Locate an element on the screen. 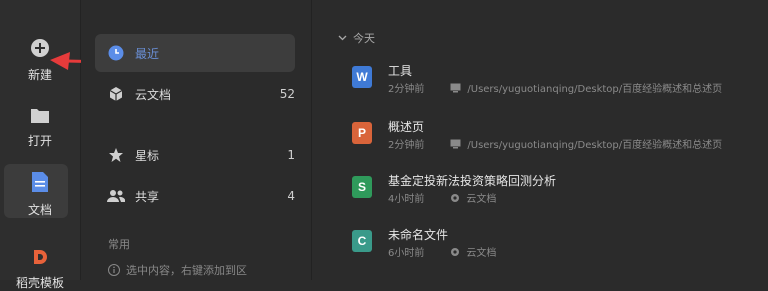  info-icon is located at coordinates (114, 270).